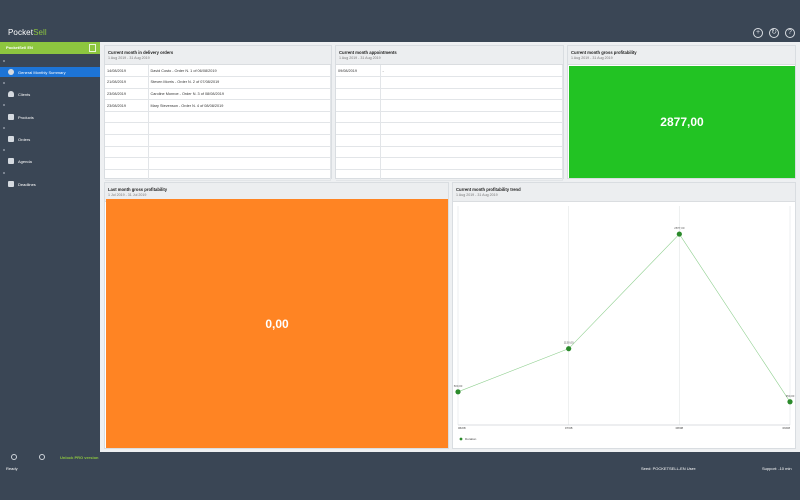 Image resolution: width=800 pixels, height=500 pixels. I want to click on data-label: 350,00, so click(790, 396).